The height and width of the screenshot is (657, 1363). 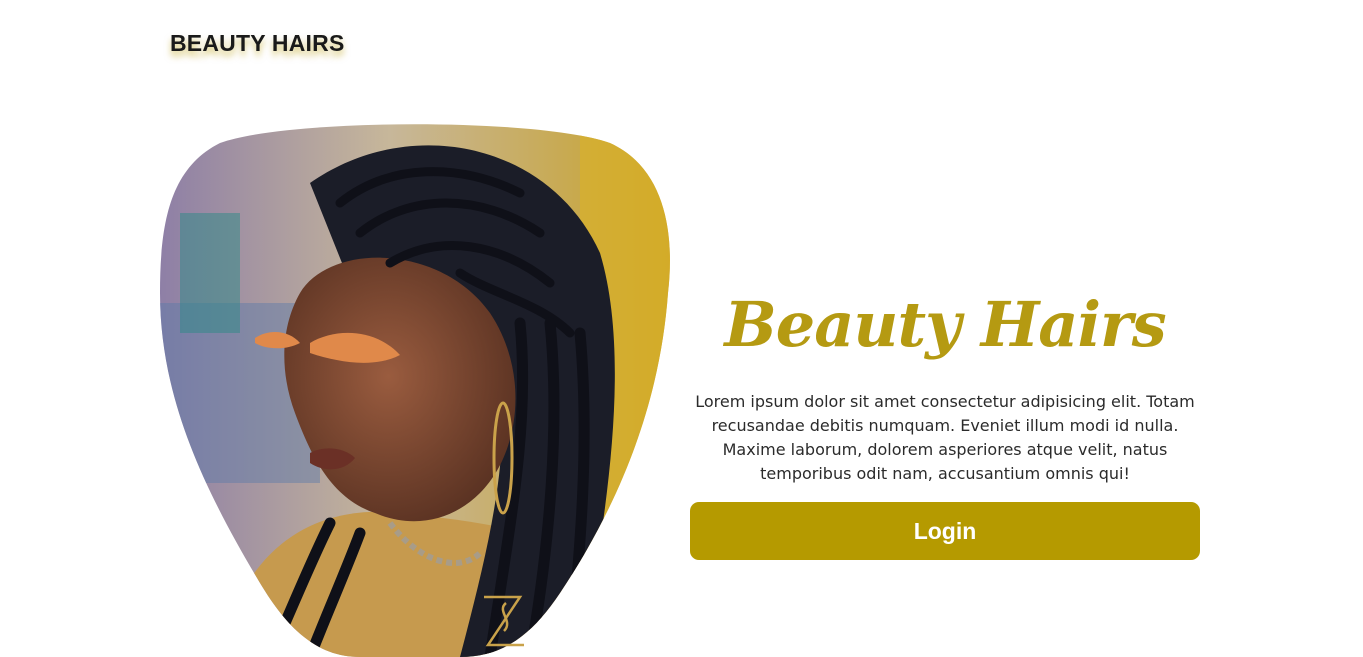 I want to click on login-button: Login, so click(x=945, y=531).